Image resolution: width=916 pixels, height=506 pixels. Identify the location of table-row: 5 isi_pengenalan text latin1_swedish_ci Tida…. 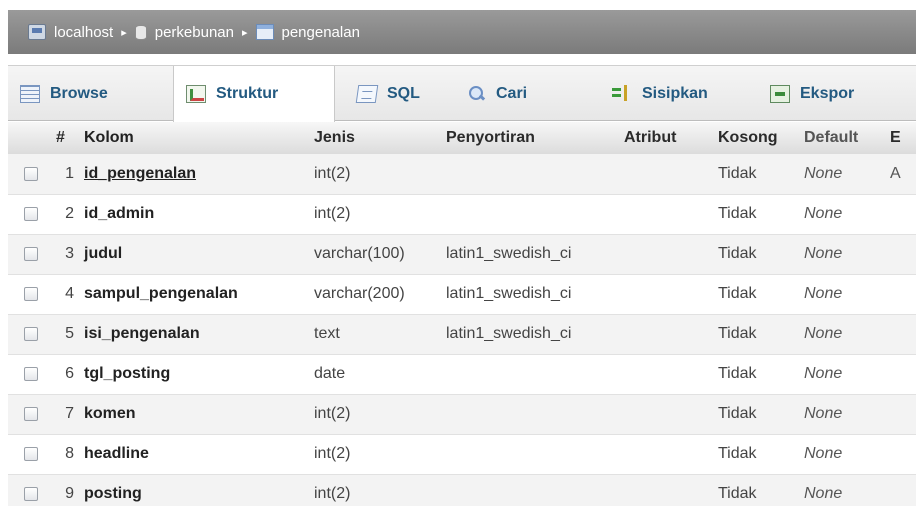
(462, 334).